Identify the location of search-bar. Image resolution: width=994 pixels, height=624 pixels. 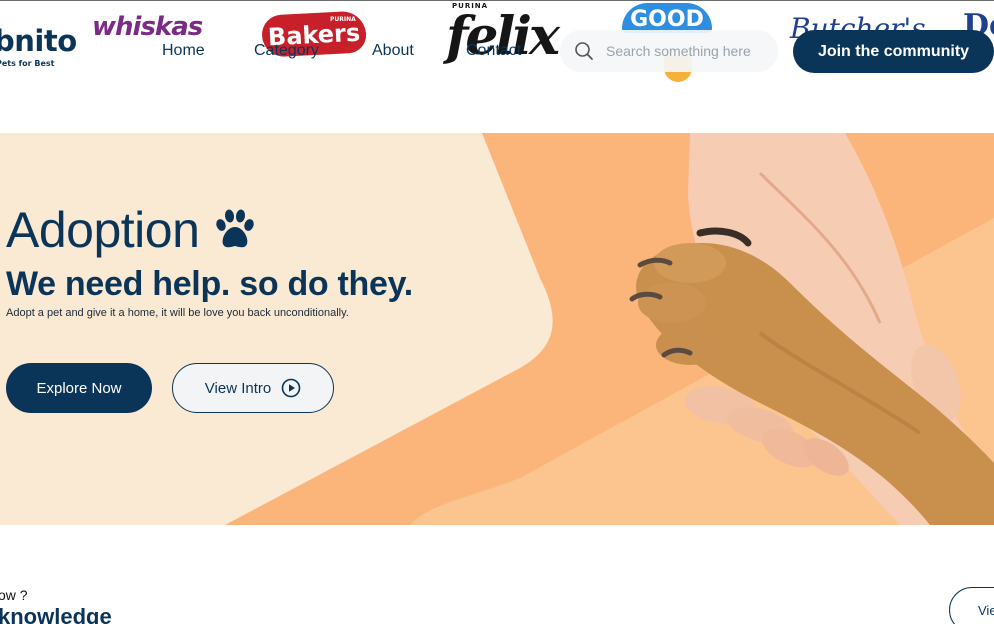
(669, 51).